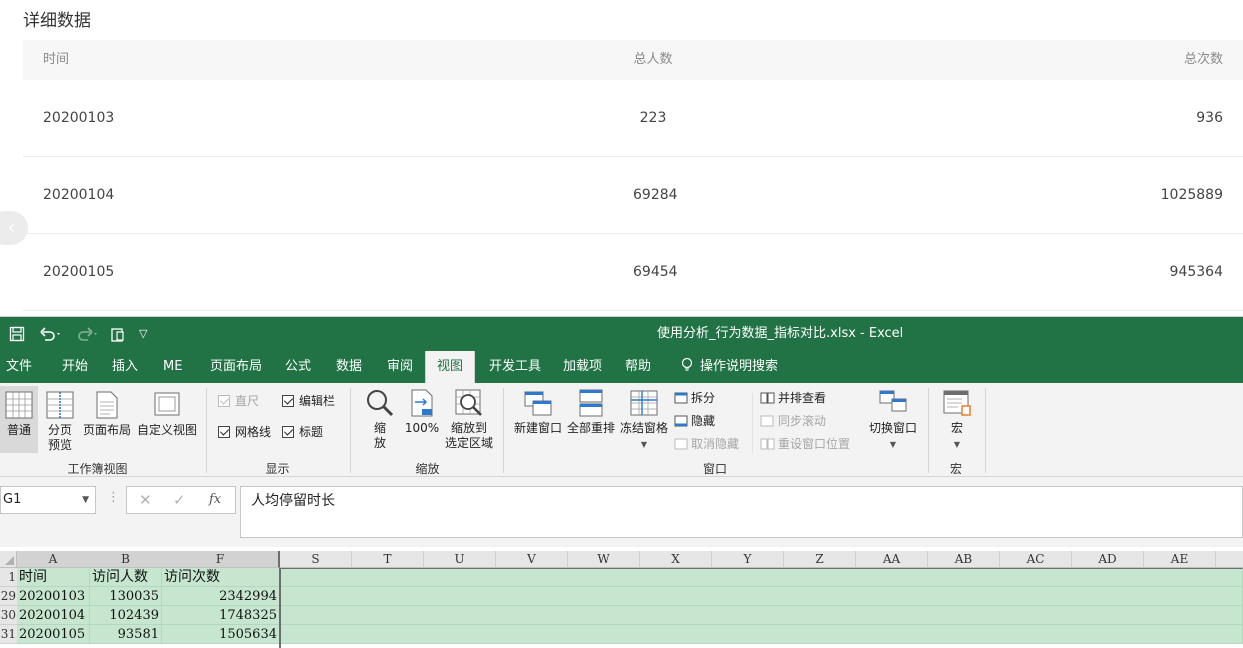 The width and height of the screenshot is (1243, 648). Describe the element at coordinates (422, 403) in the screenshot. I see `zoom-100-icon` at that location.